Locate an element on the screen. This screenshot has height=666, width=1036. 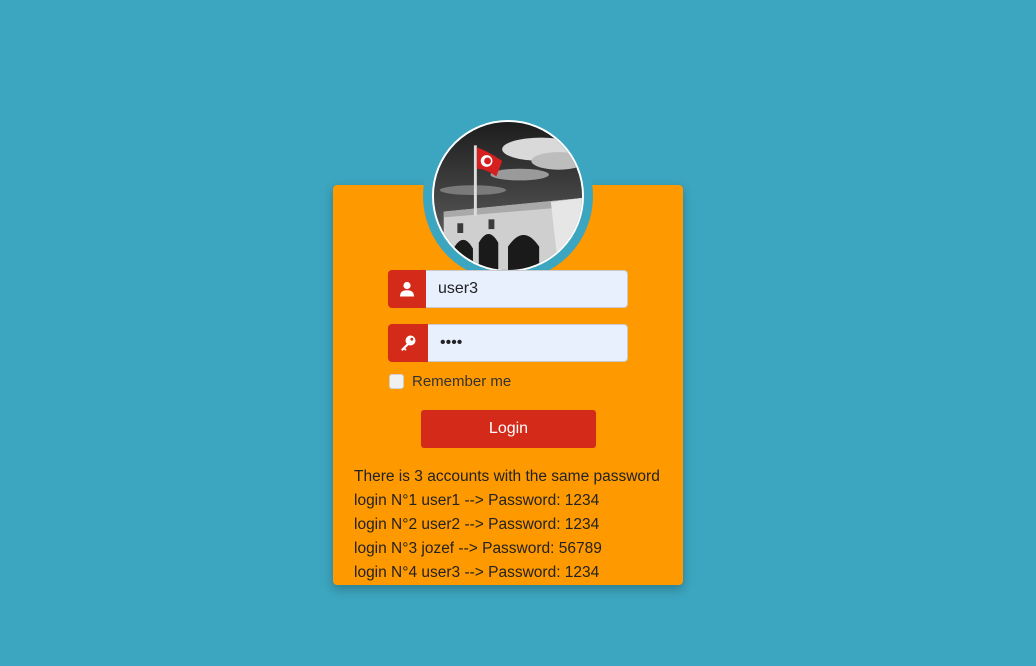
user-icon is located at coordinates (407, 289).